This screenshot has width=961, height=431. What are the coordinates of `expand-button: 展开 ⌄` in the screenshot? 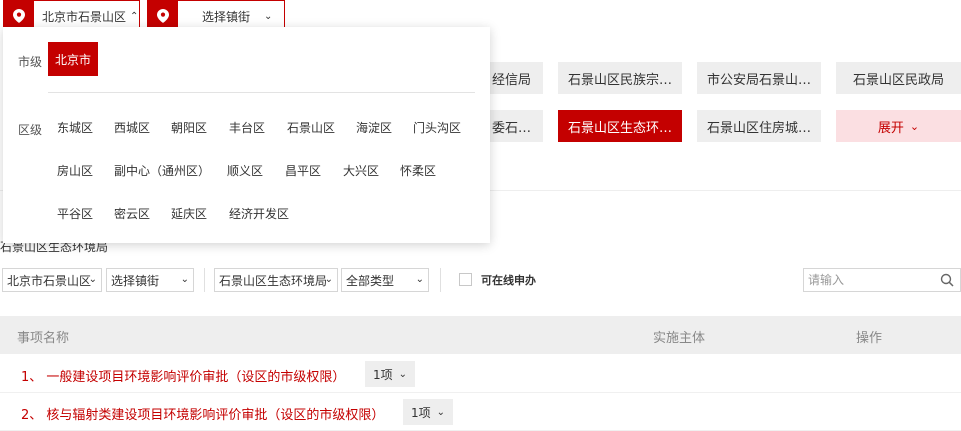 It's located at (898, 126).